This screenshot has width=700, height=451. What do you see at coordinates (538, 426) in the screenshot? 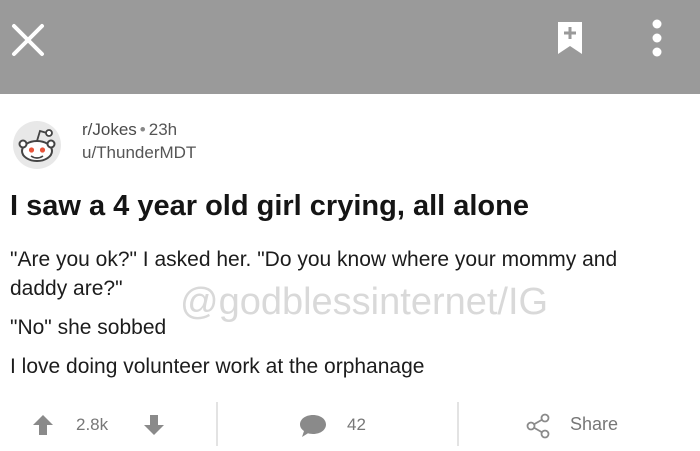
I see `share-icon` at bounding box center [538, 426].